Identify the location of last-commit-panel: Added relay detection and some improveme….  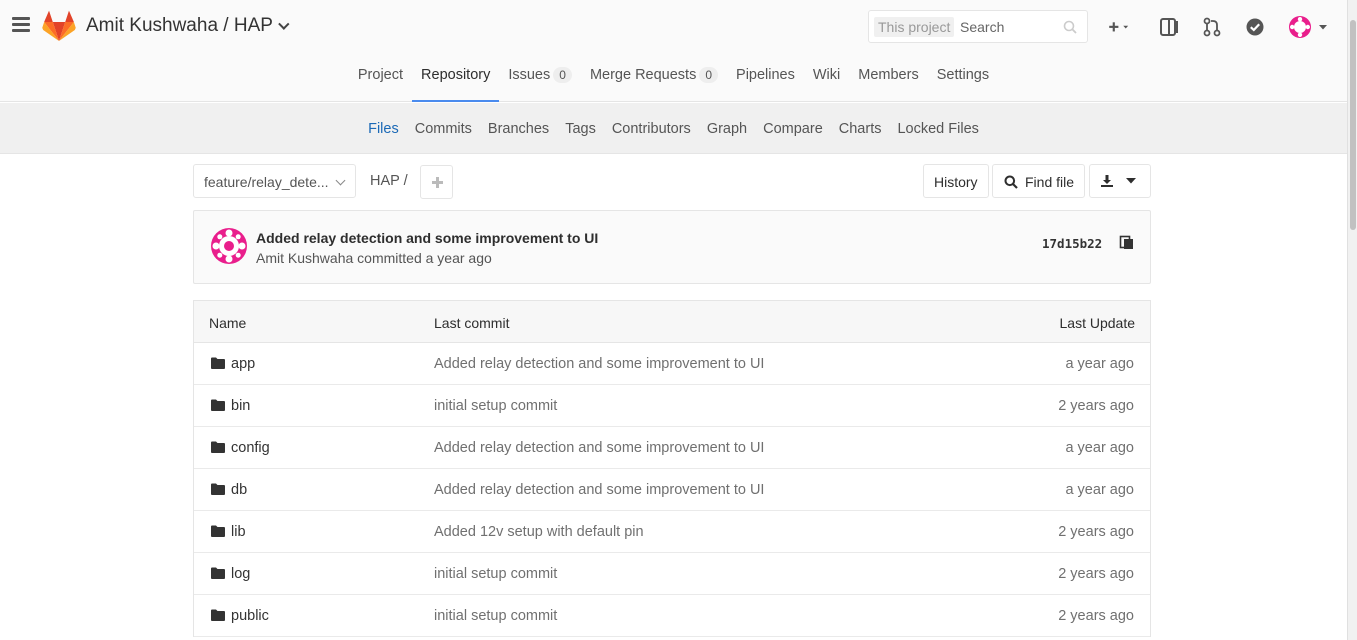
(672, 247).